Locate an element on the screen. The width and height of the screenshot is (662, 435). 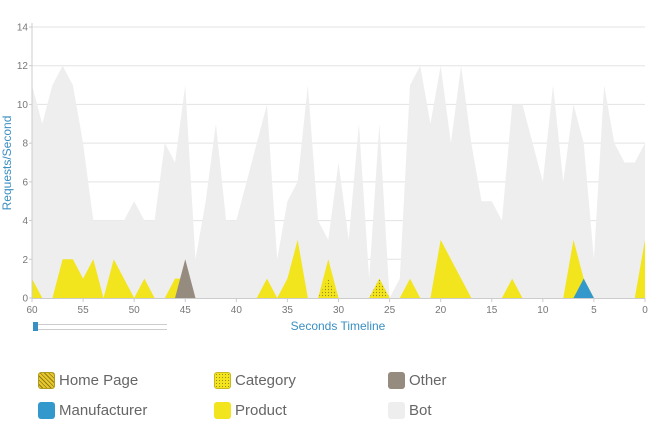
legend-item-product: Product is located at coordinates (250, 410).